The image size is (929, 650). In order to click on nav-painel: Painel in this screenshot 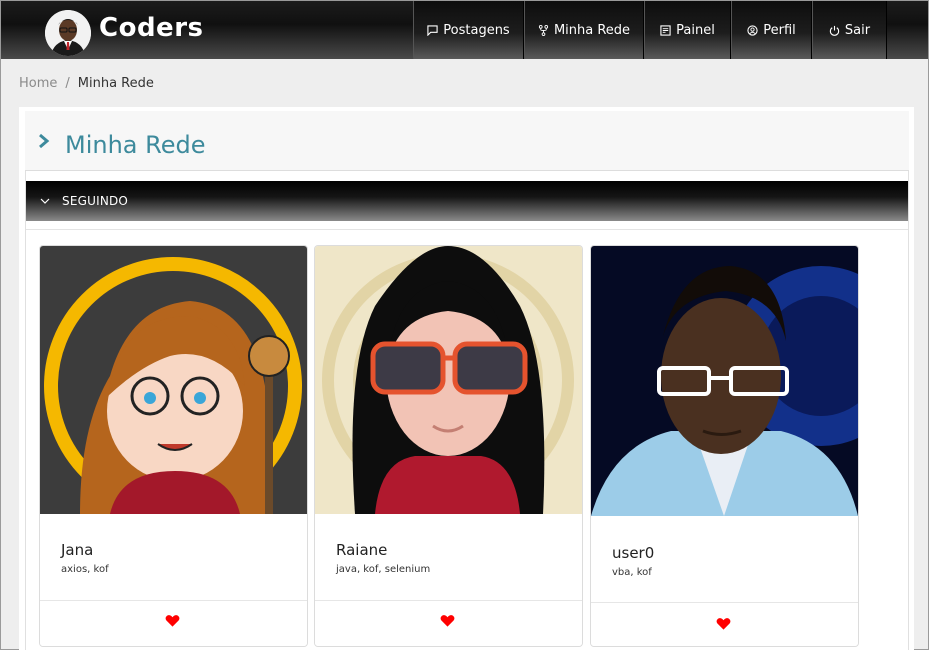, I will do `click(687, 30)`.